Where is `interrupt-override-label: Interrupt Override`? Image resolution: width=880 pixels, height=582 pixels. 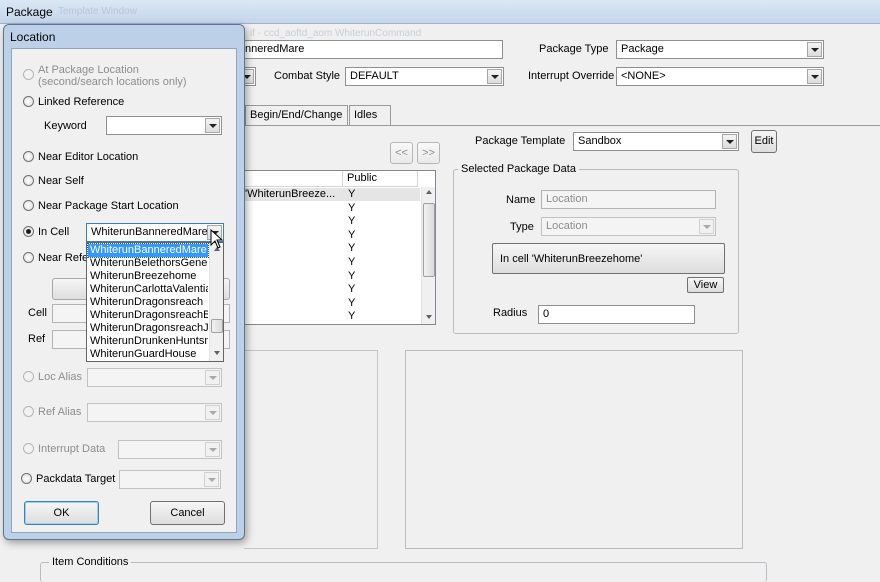 interrupt-override-label: Interrupt Override is located at coordinates (571, 76).